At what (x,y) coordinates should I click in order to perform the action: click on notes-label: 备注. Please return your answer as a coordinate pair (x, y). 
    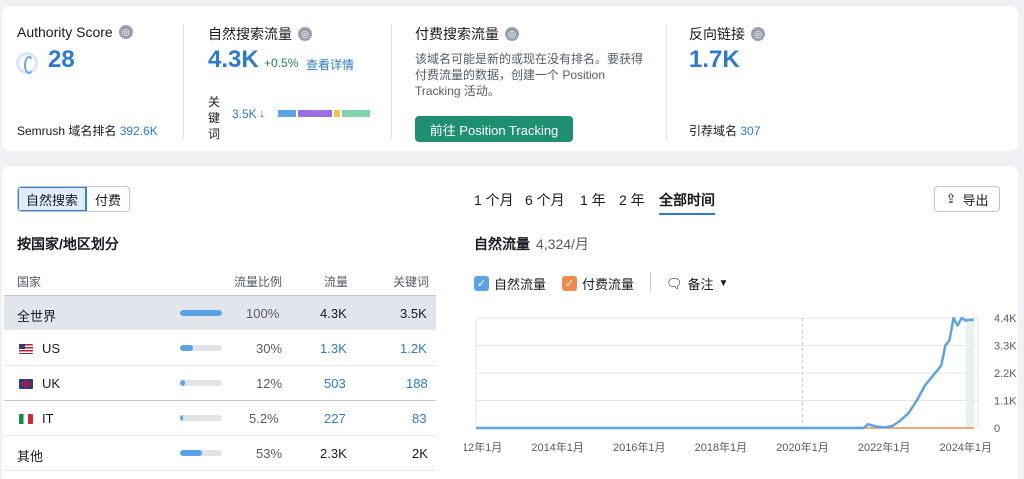
    Looking at the image, I should click on (700, 284).